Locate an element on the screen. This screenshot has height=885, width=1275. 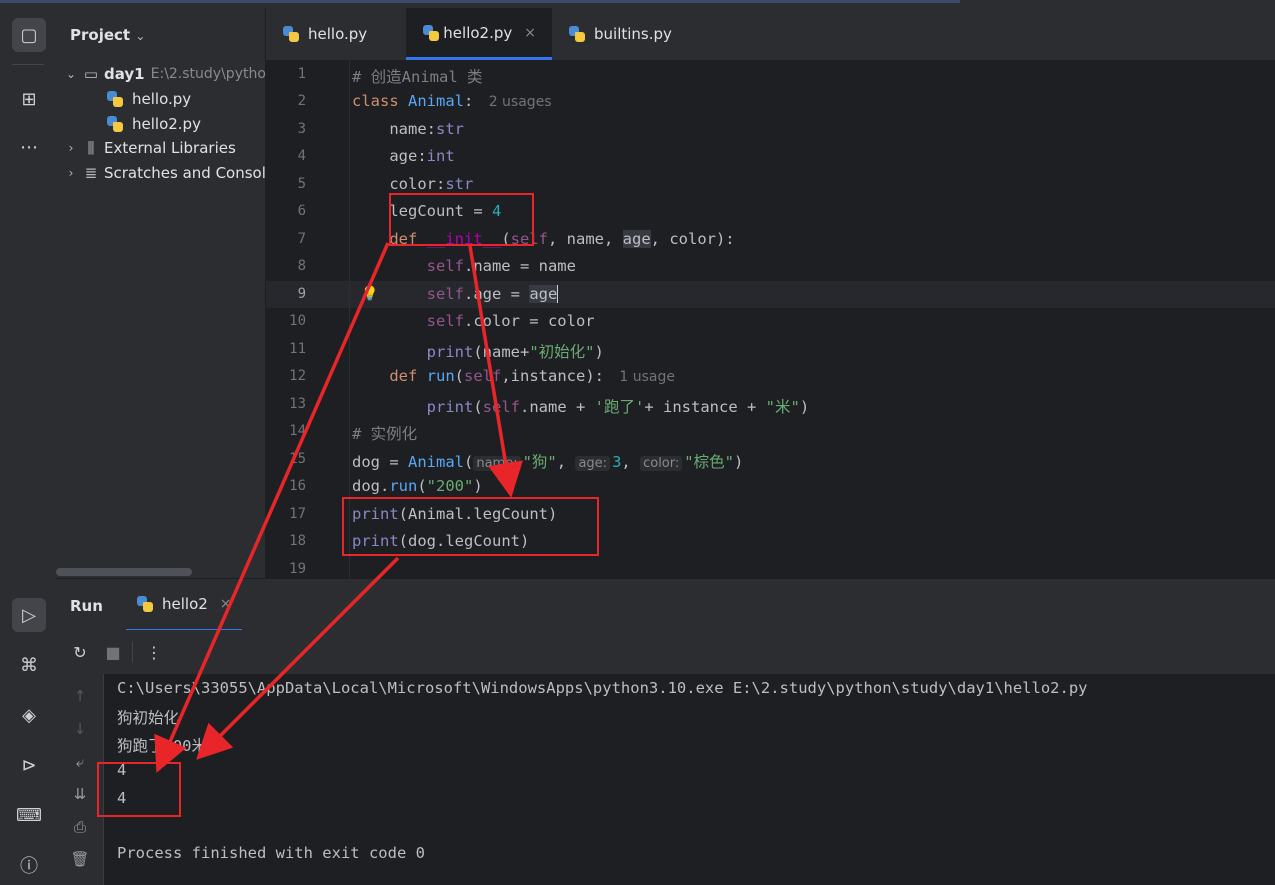
code-line: self.color = color is located at coordinates (510, 321).